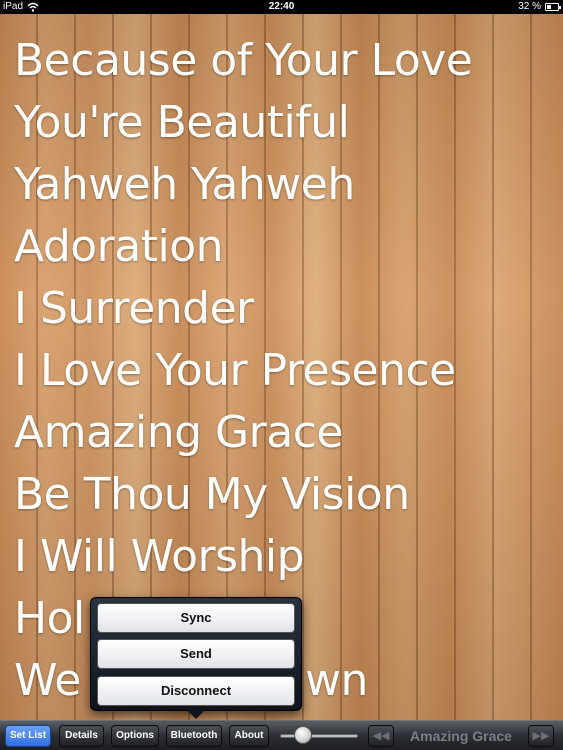  I want to click on song-item: I Surrender, so click(243, 309).